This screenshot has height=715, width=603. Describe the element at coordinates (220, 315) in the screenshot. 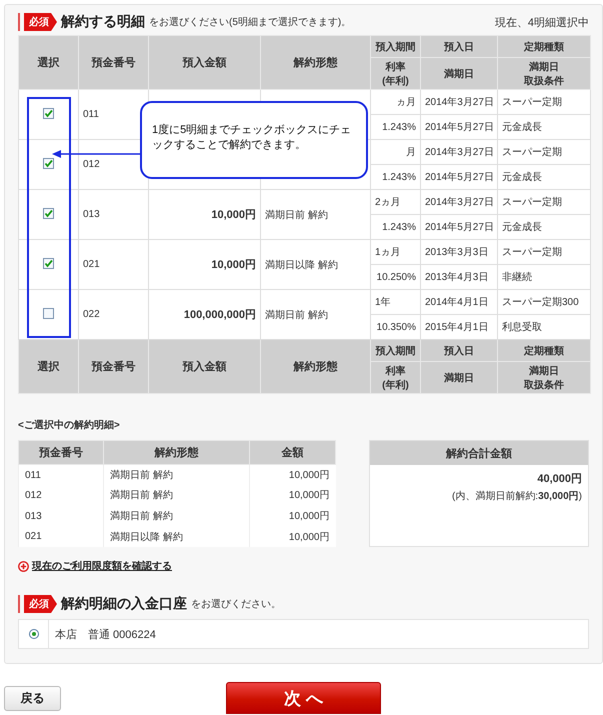

I see `table-cell: 100,000,000円` at that location.